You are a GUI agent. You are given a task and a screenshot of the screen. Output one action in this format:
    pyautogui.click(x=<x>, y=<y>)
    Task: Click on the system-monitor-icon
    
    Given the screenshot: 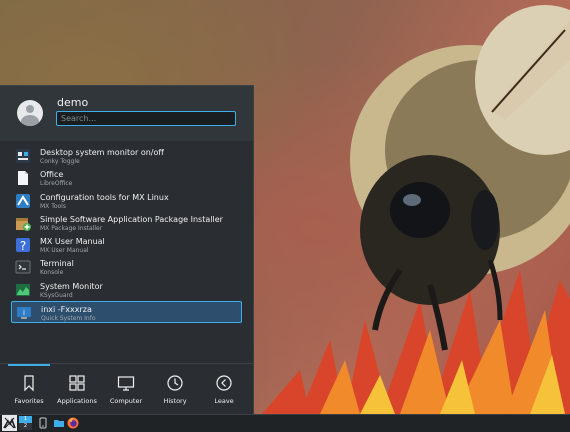 What is the action you would take?
    pyautogui.click(x=23, y=289)
    